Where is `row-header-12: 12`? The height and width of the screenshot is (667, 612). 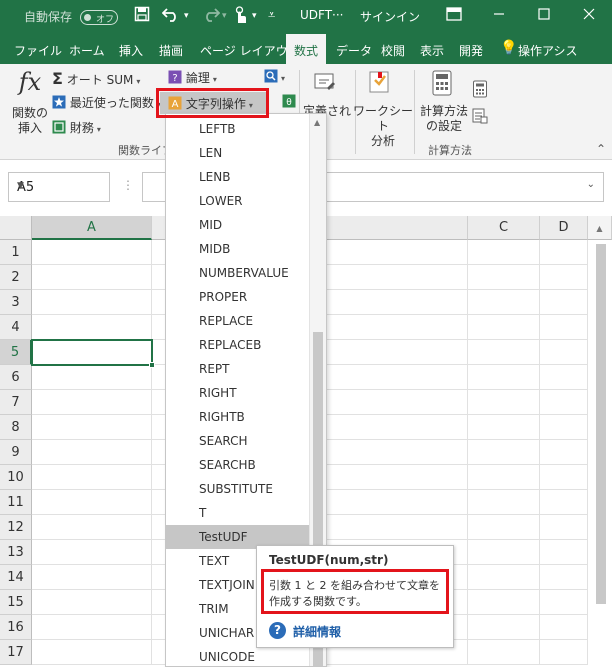 row-header-12: 12 is located at coordinates (16, 527).